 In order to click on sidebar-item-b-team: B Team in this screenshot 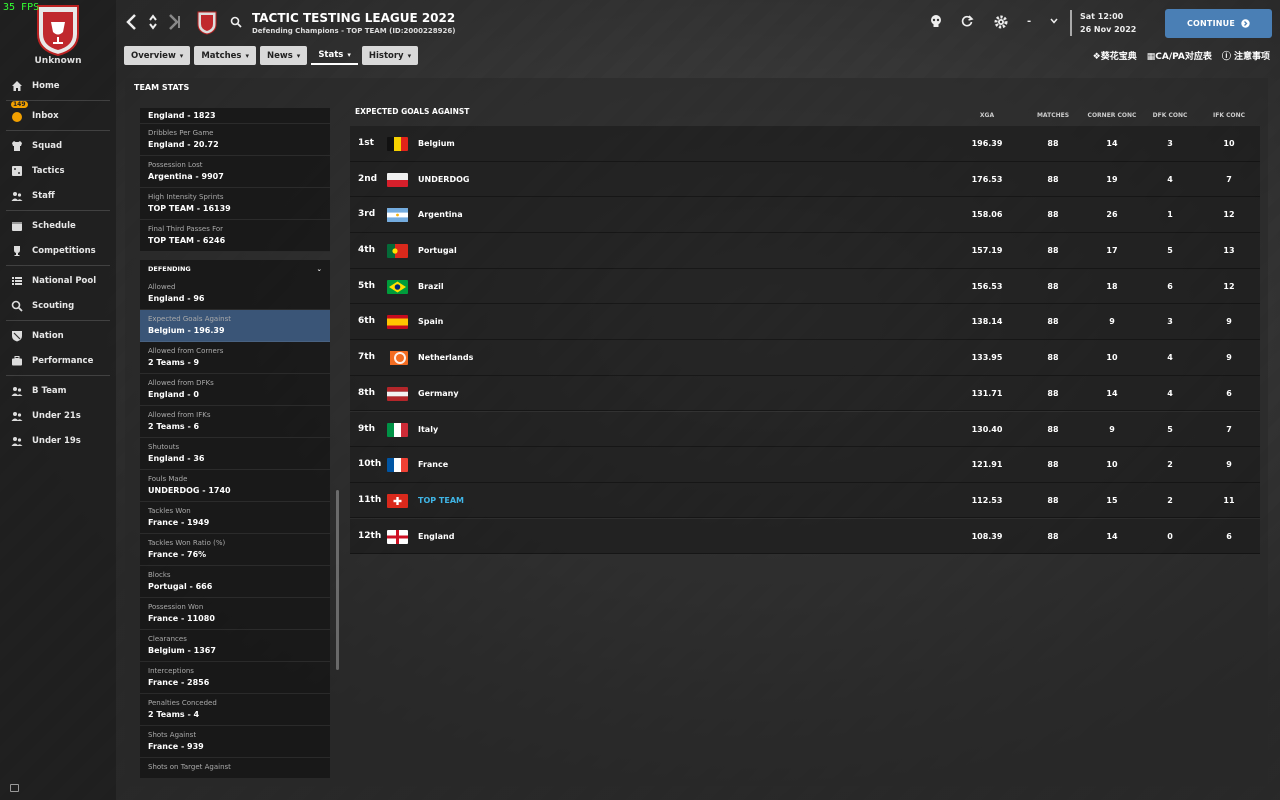, I will do `click(58, 390)`.